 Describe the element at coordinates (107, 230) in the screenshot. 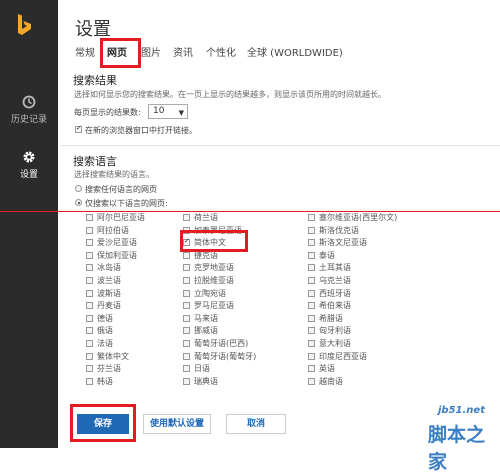

I see `language-option: 阿拉伯语` at that location.